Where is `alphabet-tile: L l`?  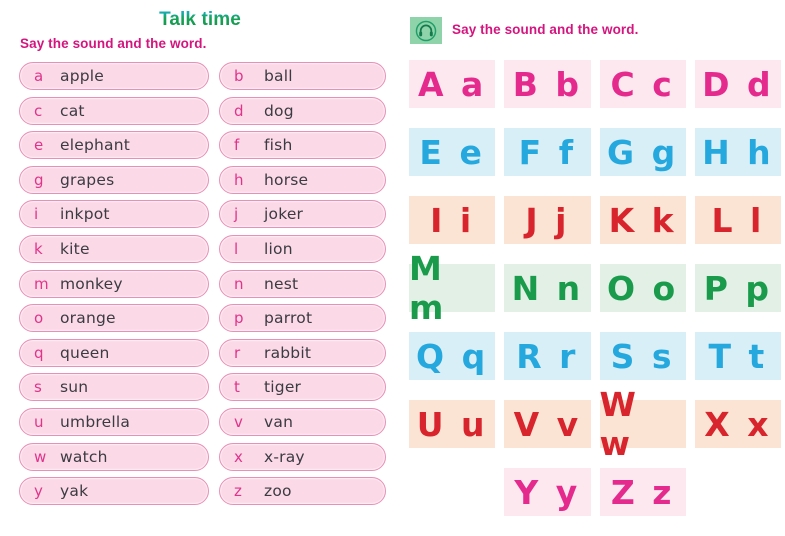 alphabet-tile: L l is located at coordinates (737, 220).